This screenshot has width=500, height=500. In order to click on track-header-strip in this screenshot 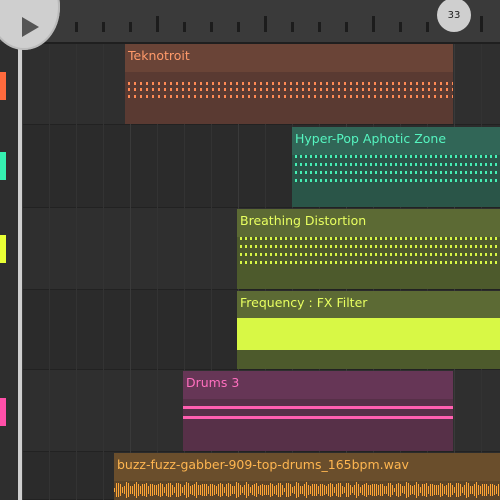, I will do `click(9, 271)`.